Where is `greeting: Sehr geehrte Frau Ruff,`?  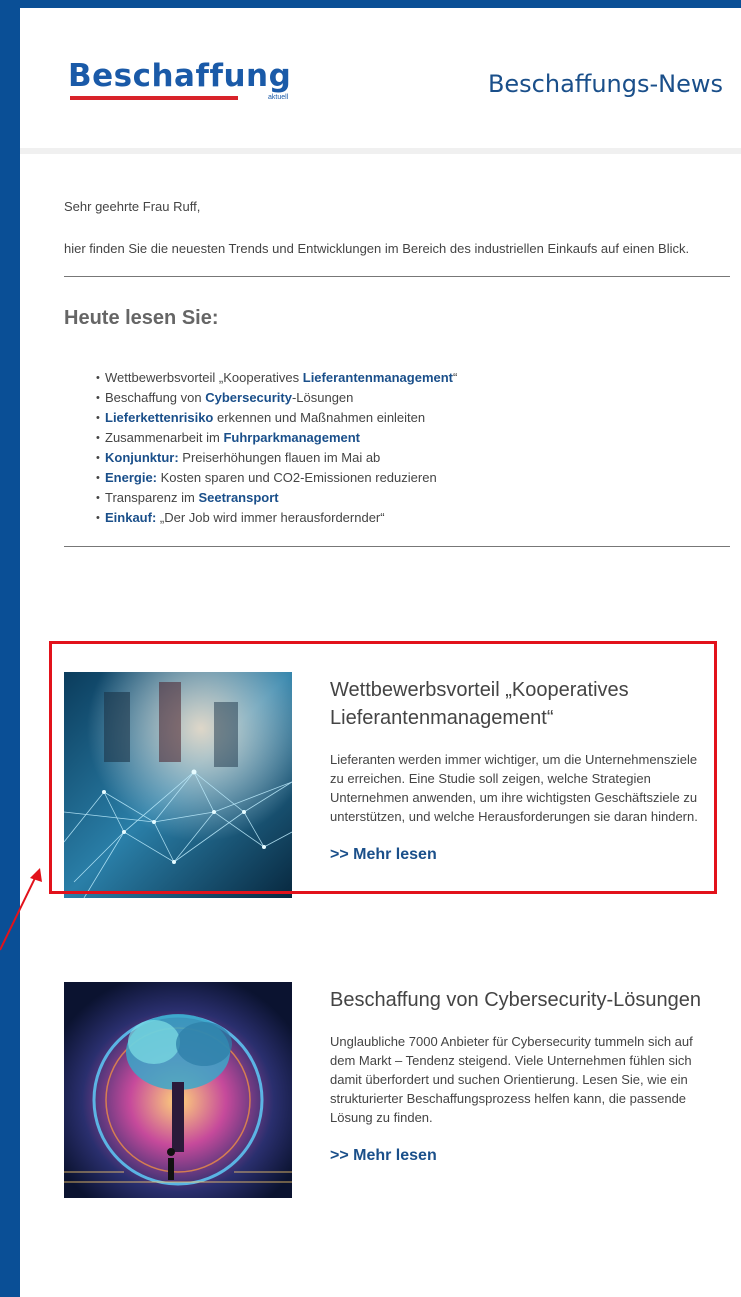 greeting: Sehr geehrte Frau Ruff, is located at coordinates (132, 206).